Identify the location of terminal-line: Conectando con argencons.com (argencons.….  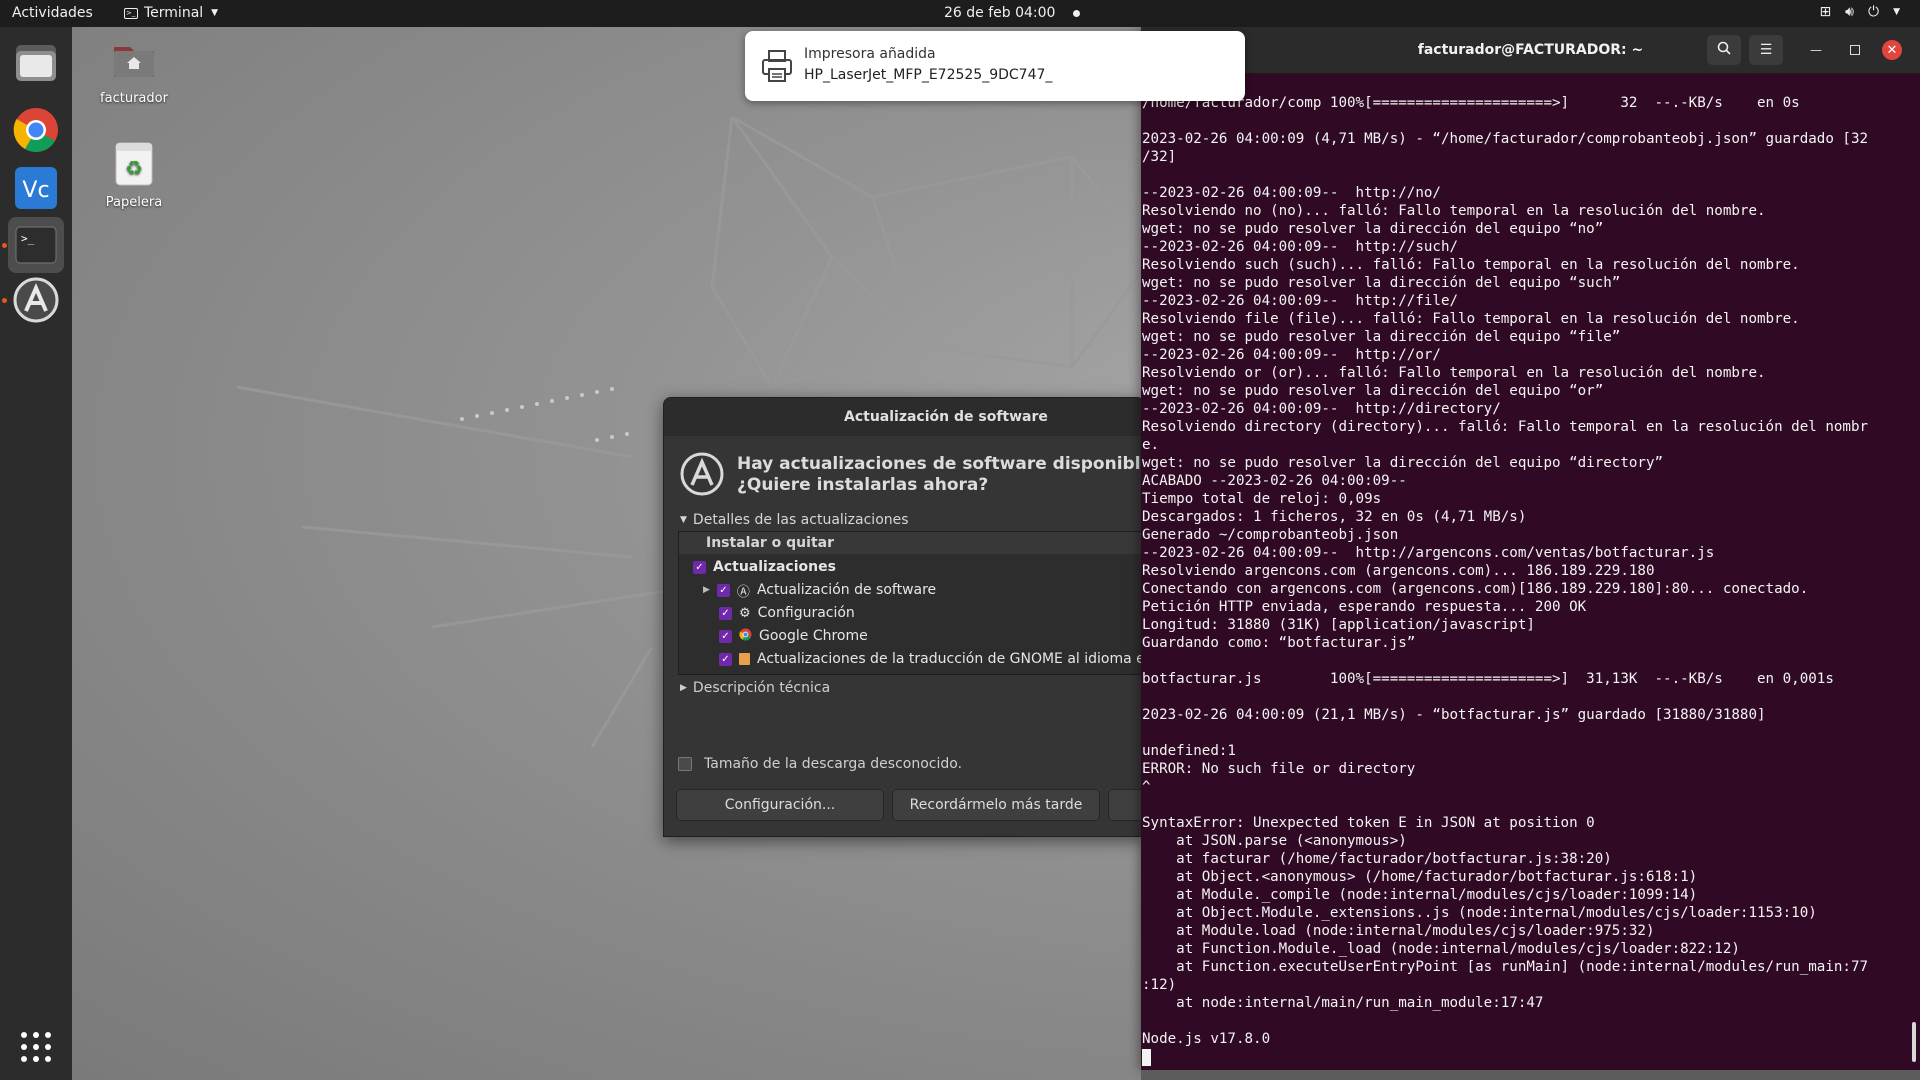
(1475, 589).